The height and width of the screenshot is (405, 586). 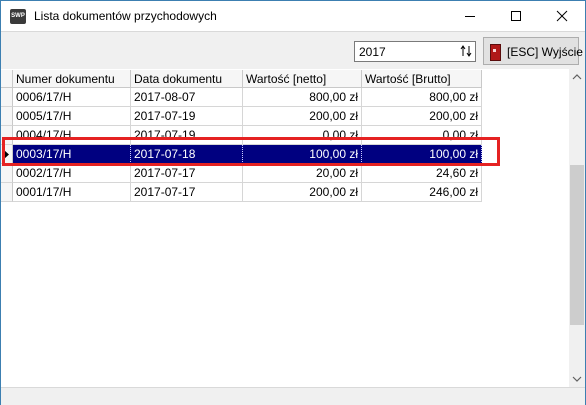 I want to click on exit-door-icon, so click(x=495, y=52).